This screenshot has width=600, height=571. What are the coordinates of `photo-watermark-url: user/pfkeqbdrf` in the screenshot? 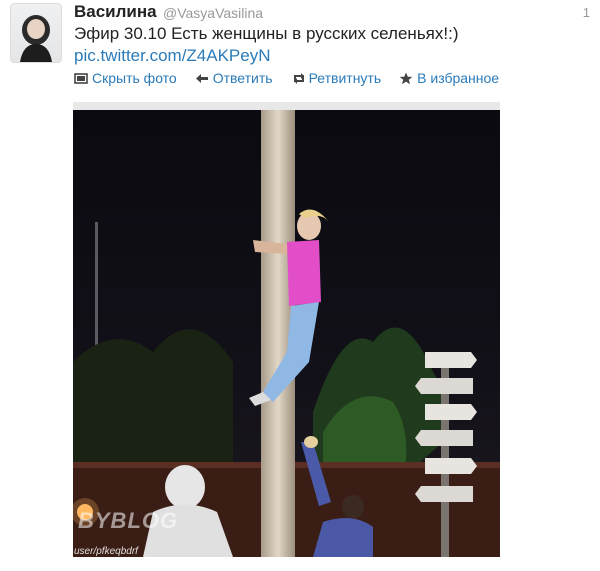 It's located at (106, 551).